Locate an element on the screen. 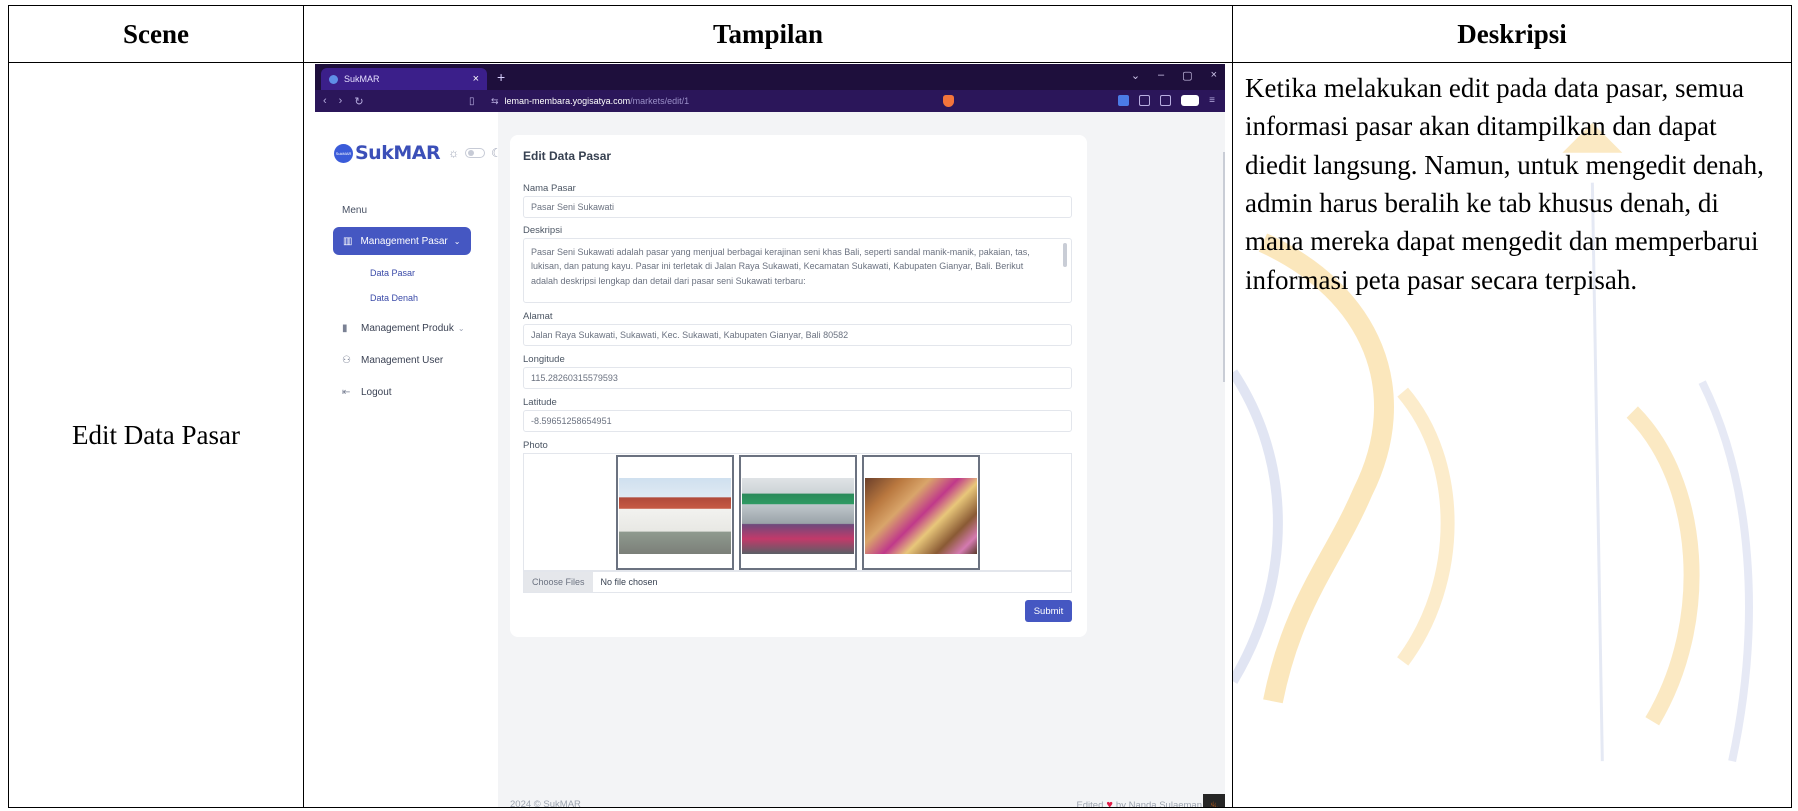 The image size is (1798, 811). sidebar-item-label: Management Pasar is located at coordinates (404, 241).